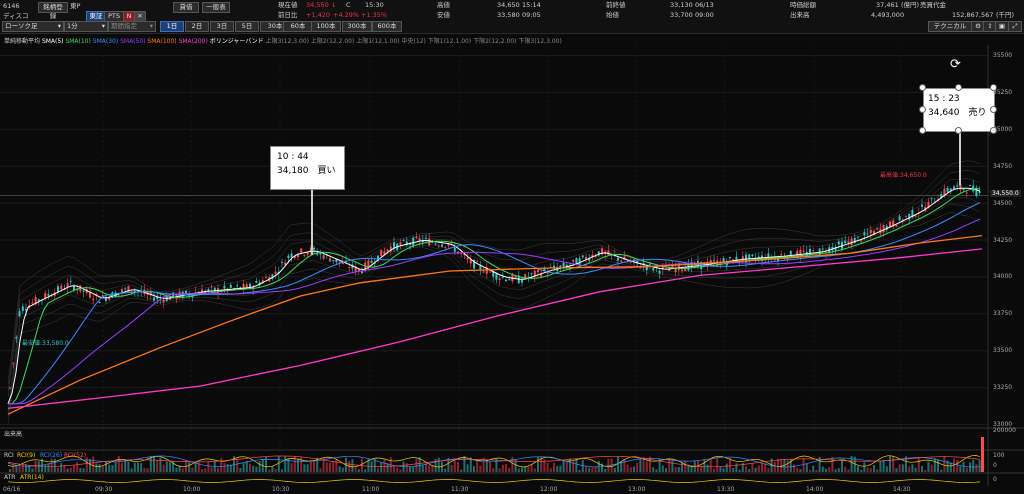 Image resolution: width=1024 pixels, height=494 pixels. Describe the element at coordinates (222, 26) in the screenshot. I see `period-button: 3日` at that location.